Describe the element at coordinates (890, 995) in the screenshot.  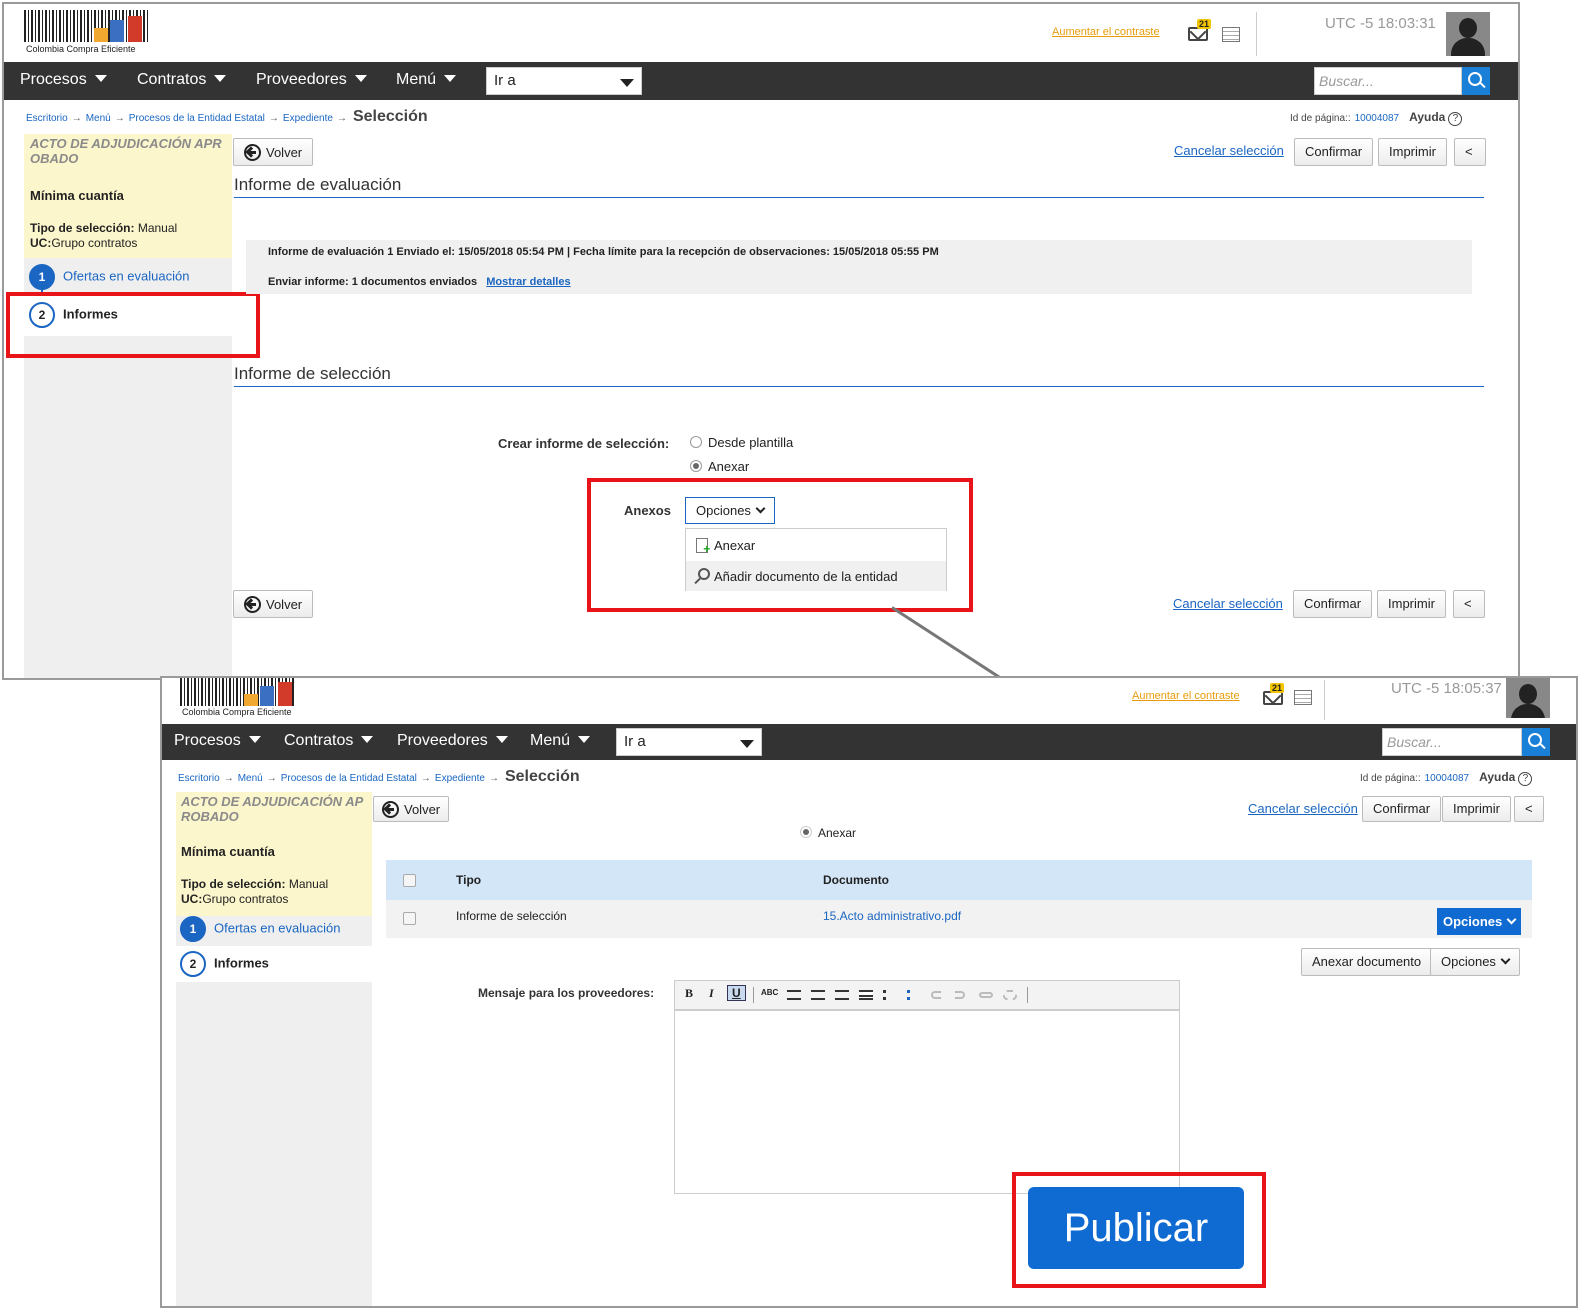
I see `bullet-list-icon` at that location.